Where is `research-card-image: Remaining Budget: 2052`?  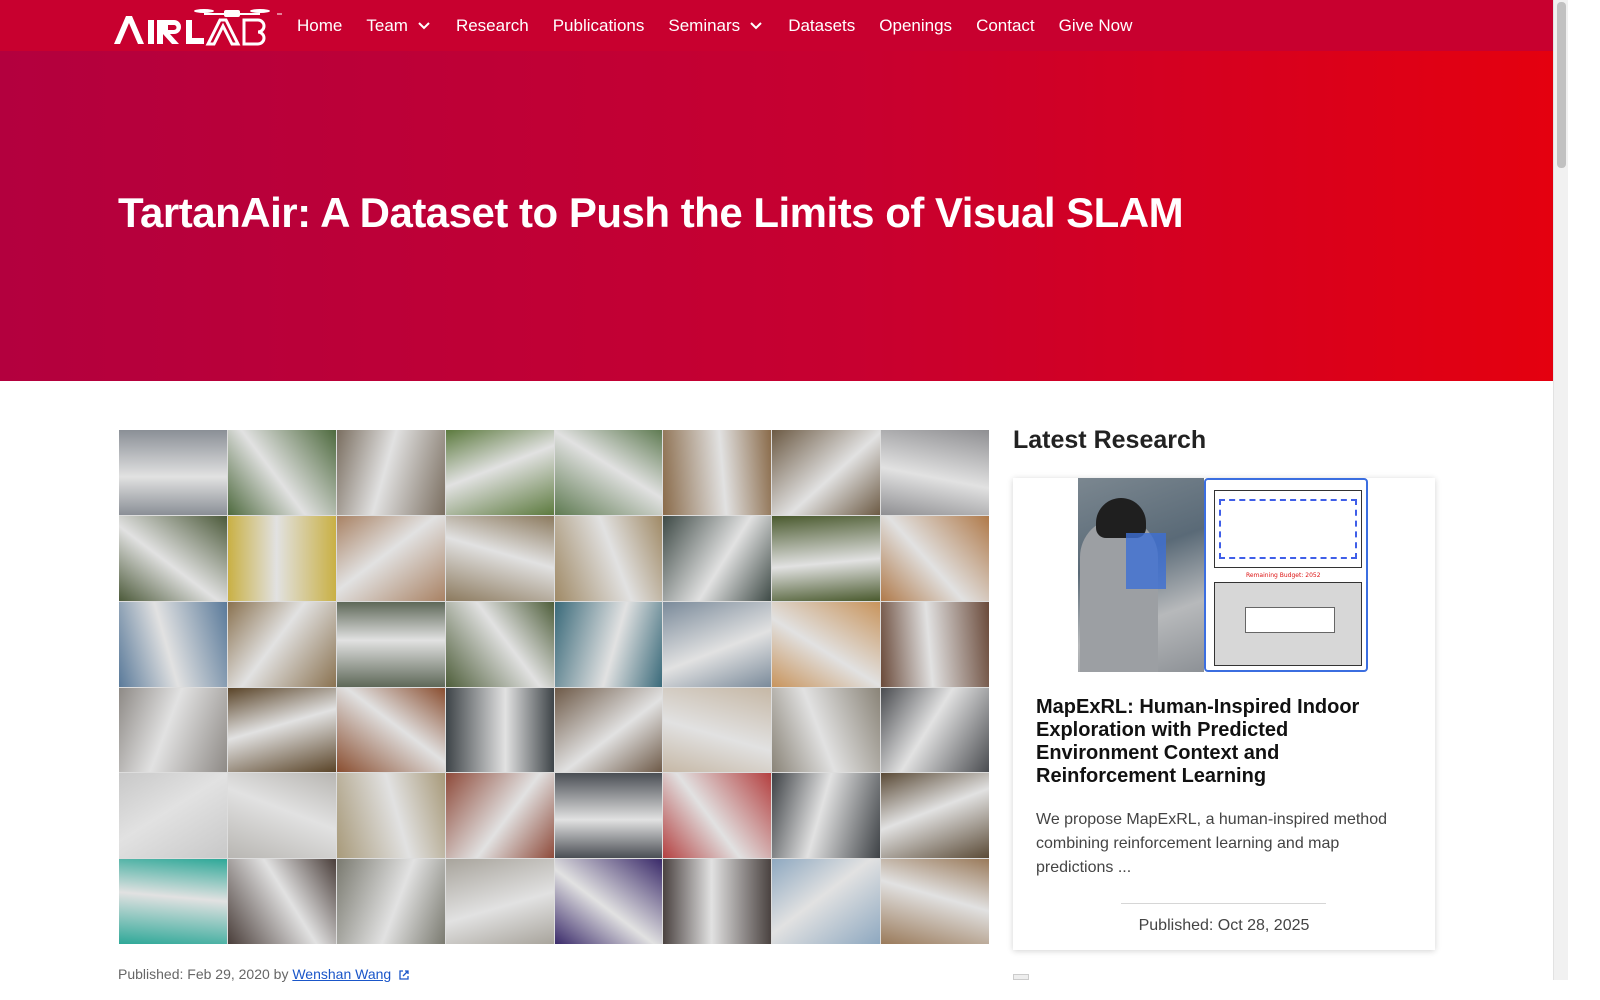
research-card-image: Remaining Budget: 2052 is located at coordinates (1223, 575).